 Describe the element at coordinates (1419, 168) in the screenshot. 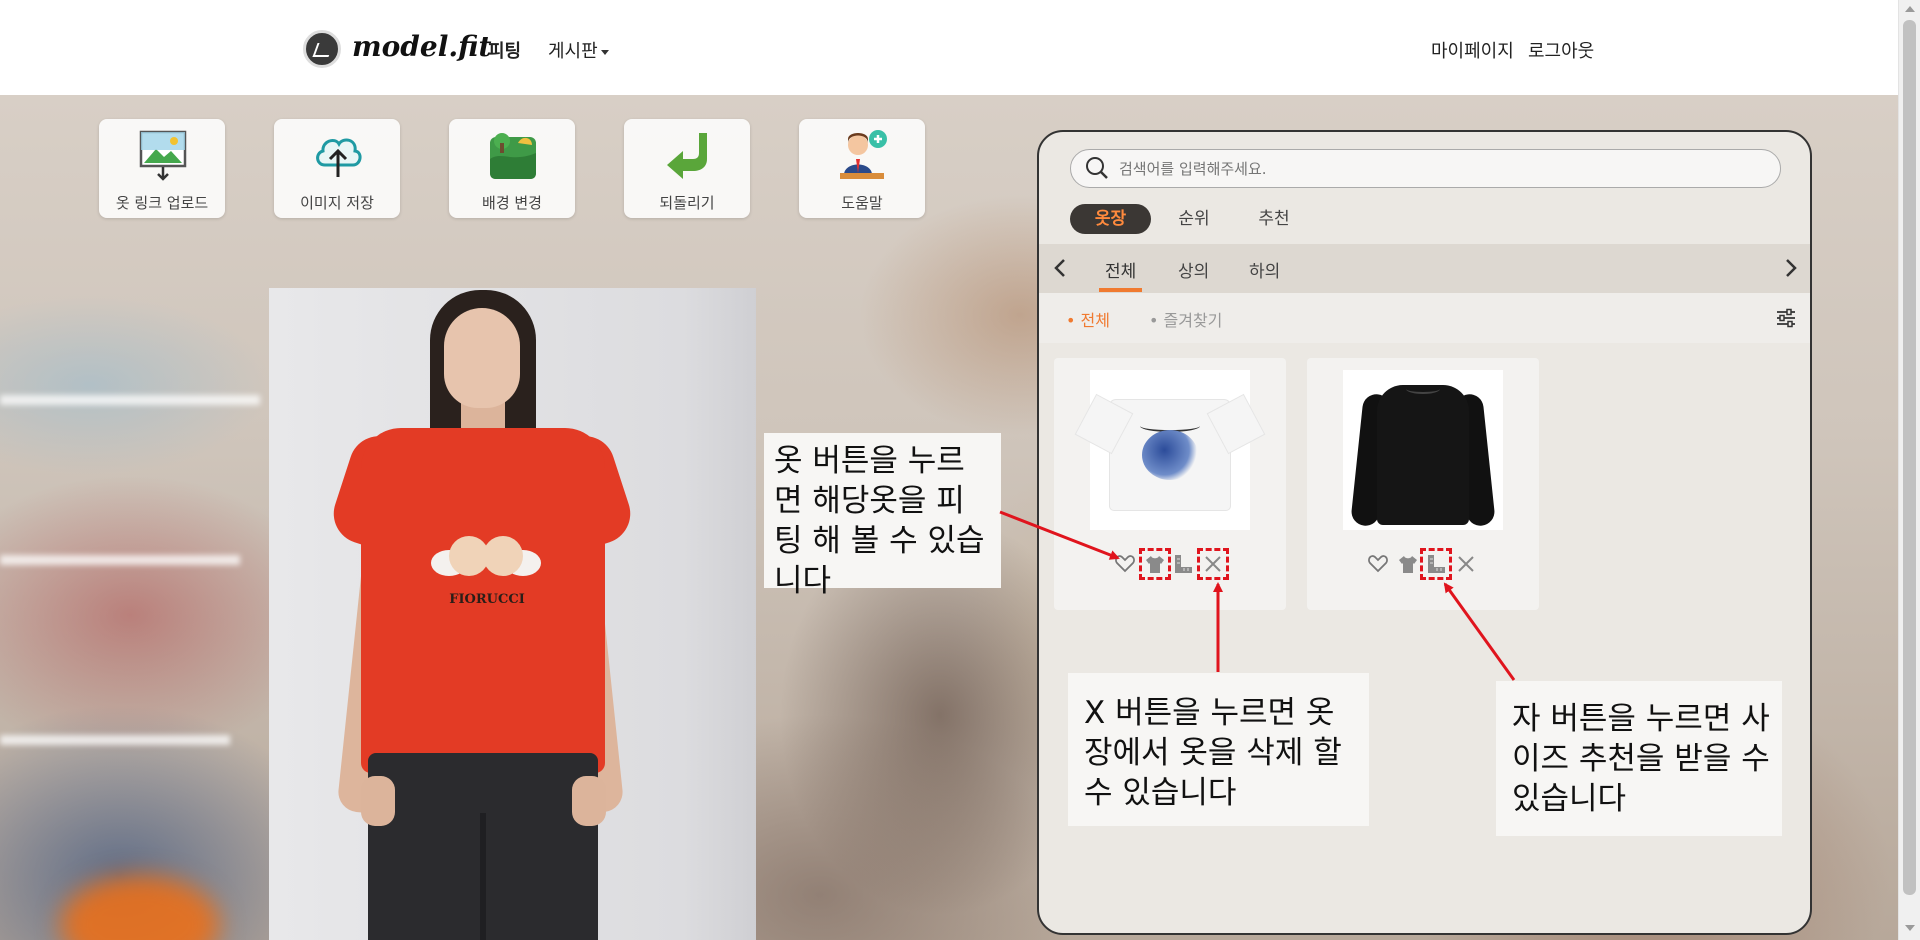

I see `search-input` at that location.